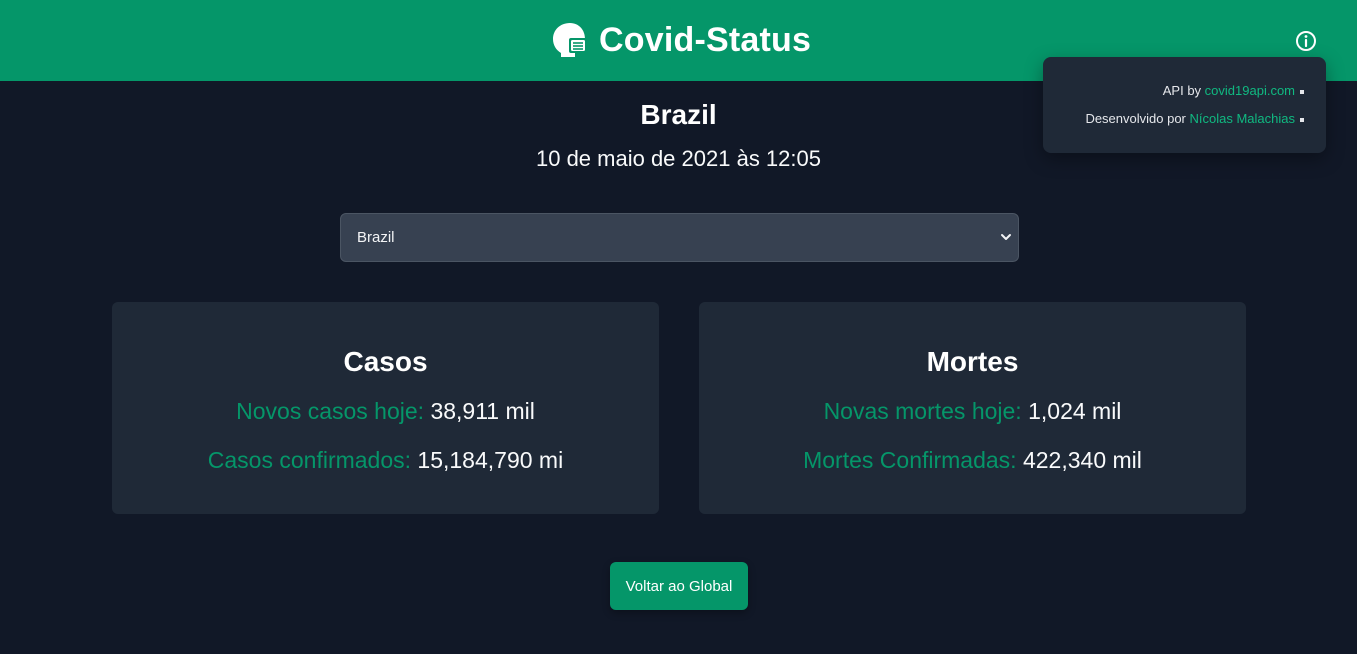 The image size is (1357, 654). Describe the element at coordinates (922, 411) in the screenshot. I see `new-deaths-label: Novas mortes hoje:` at that location.